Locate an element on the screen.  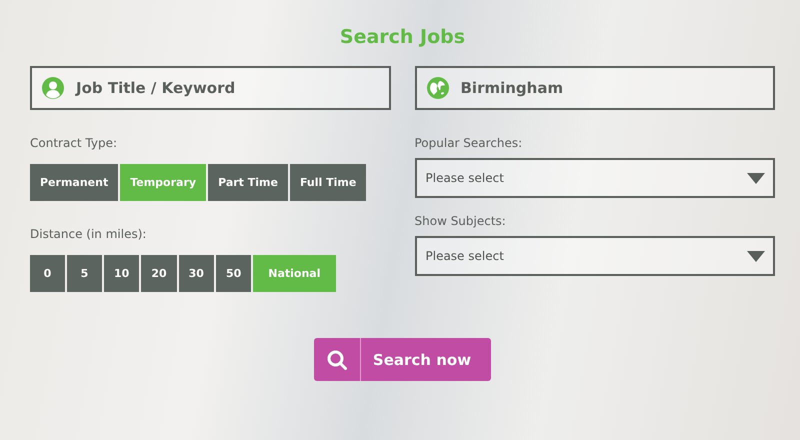
distance-option: 10 is located at coordinates (122, 273).